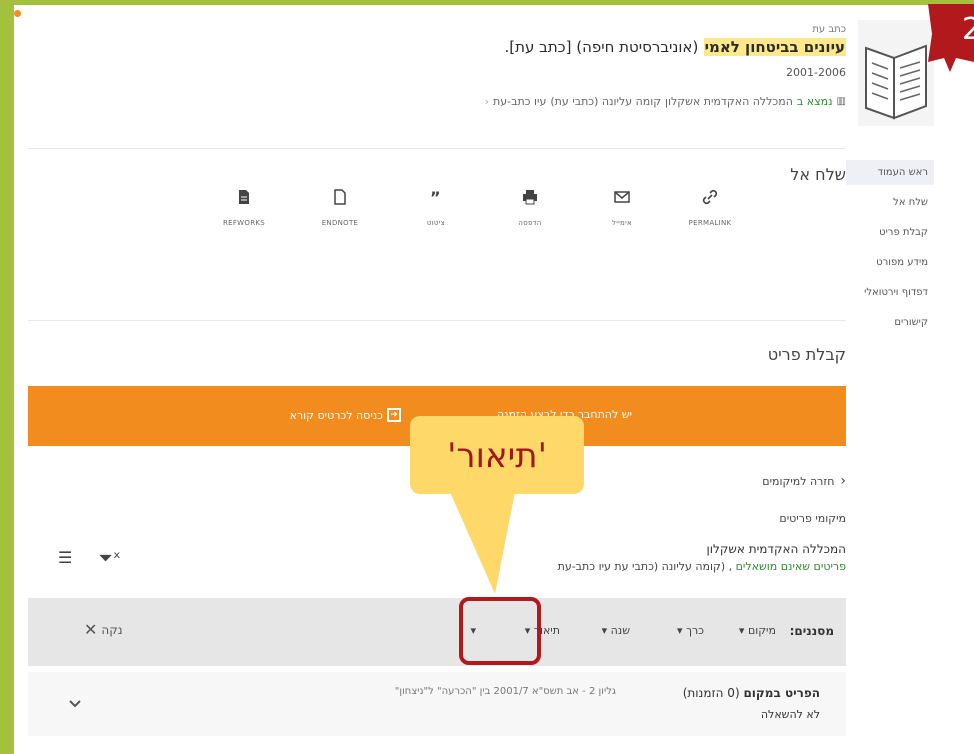  What do you see at coordinates (710, 208) in the screenshot?
I see `permalink-button: PERMALINK` at bounding box center [710, 208].